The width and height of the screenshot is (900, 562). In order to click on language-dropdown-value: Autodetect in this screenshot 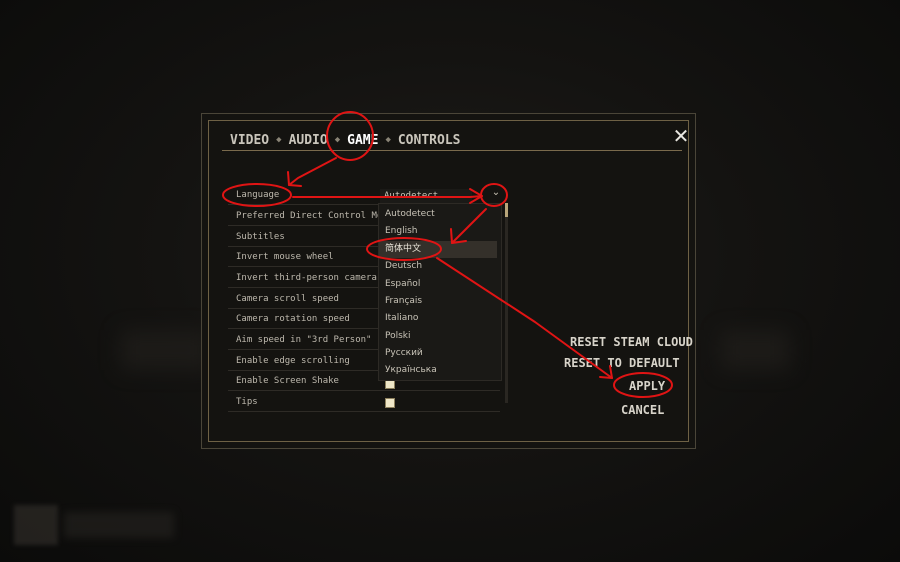, I will do `click(426, 196)`.